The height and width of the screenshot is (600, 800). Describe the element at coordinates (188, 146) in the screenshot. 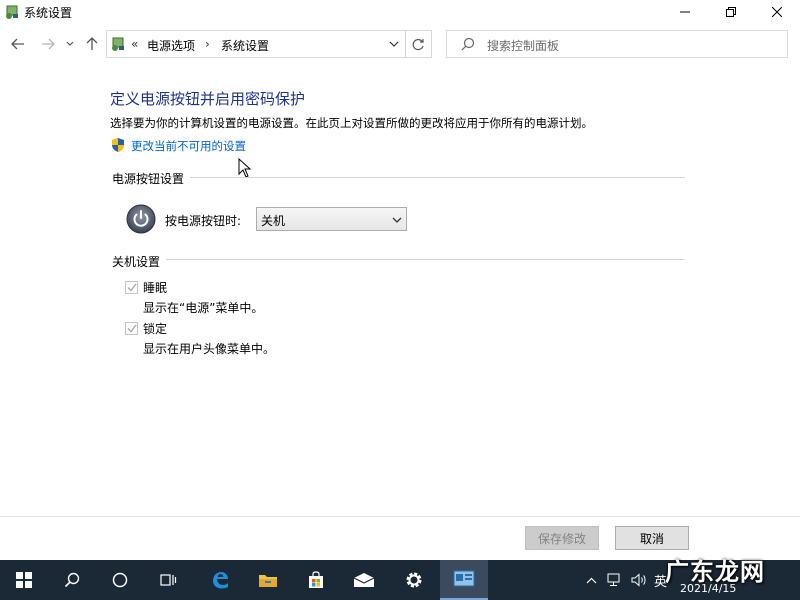

I see `change-unavailable-settings-link: 更改当前不可用的设置` at that location.